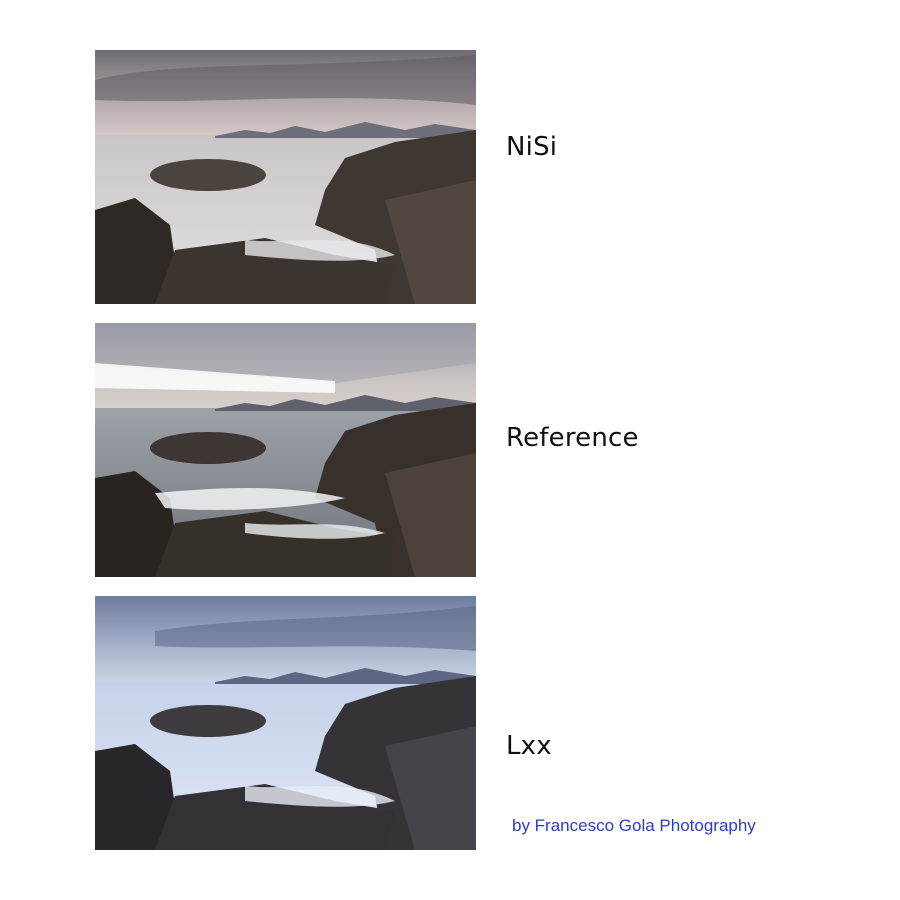 The width and height of the screenshot is (900, 900). I want to click on panel-label-lxx: Lxx, so click(529, 746).